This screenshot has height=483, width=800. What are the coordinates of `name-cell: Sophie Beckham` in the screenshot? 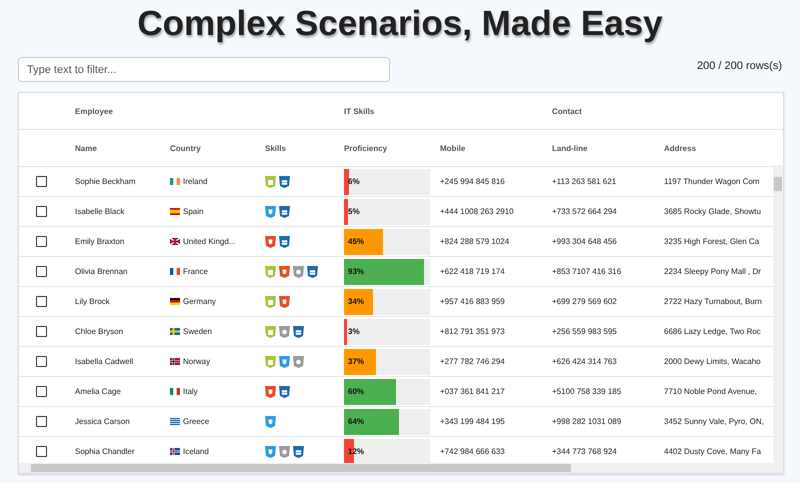 It's located at (105, 181).